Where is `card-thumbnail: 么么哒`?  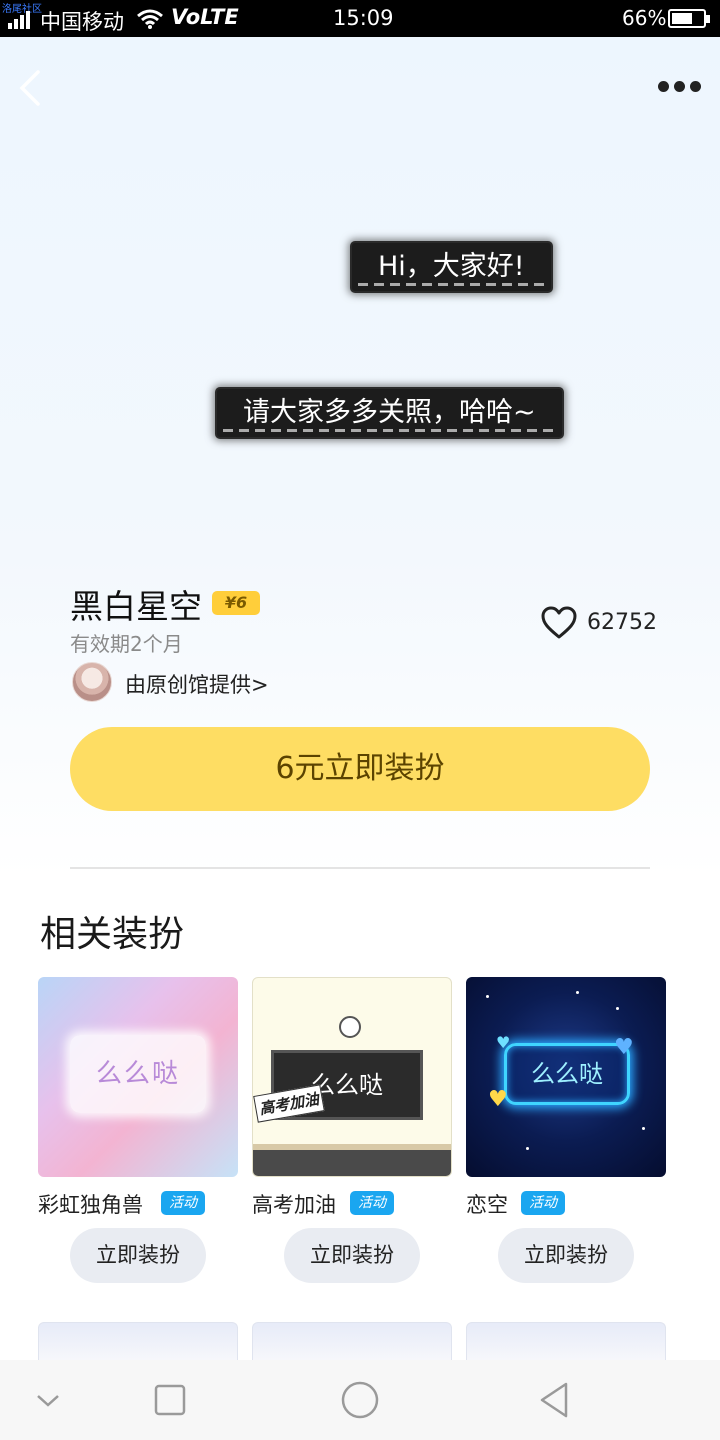
card-thumbnail: 么么哒 is located at coordinates (138, 1077).